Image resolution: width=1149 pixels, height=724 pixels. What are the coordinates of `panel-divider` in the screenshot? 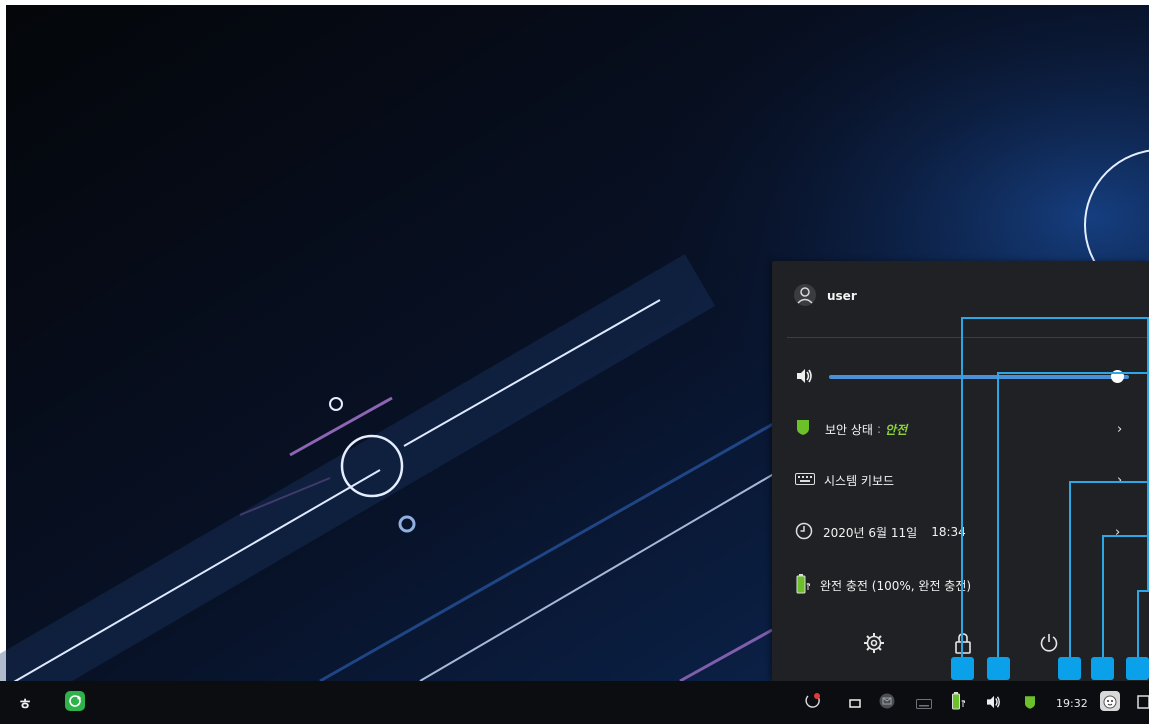 It's located at (968, 337).